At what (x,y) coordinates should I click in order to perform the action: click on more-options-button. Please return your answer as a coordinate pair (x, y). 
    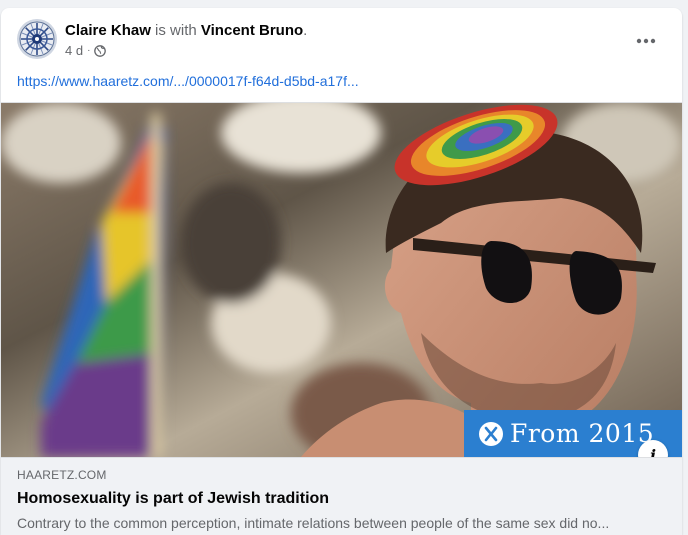
    Looking at the image, I should click on (646, 41).